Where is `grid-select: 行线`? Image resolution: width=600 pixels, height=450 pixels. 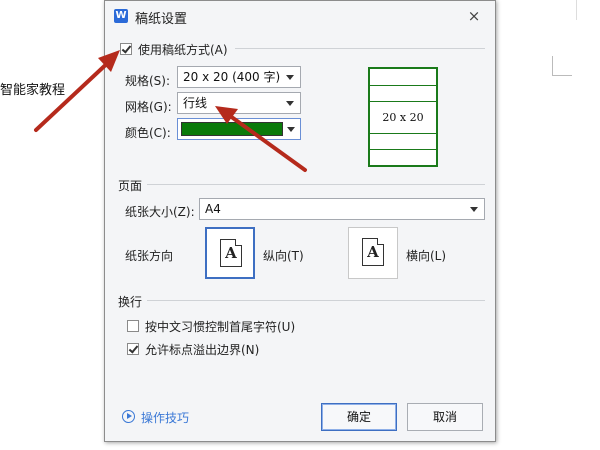
grid-select: 行线 is located at coordinates (239, 103).